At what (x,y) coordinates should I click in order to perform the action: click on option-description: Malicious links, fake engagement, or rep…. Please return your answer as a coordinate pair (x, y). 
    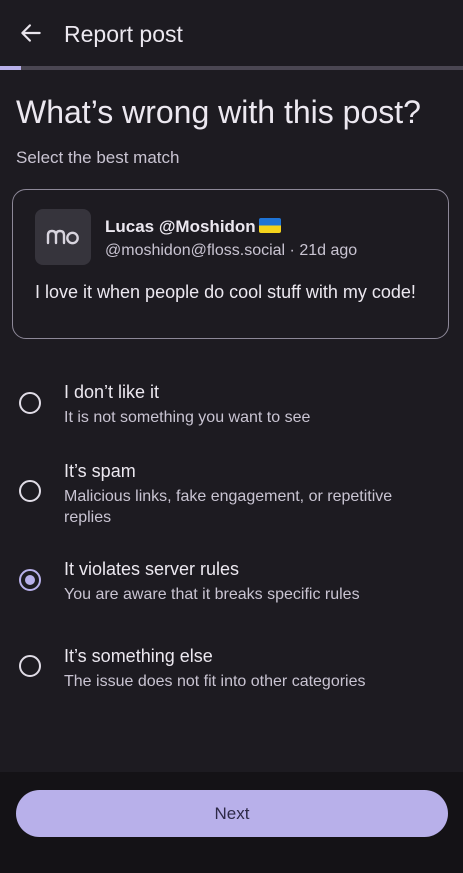
    Looking at the image, I should click on (228, 507).